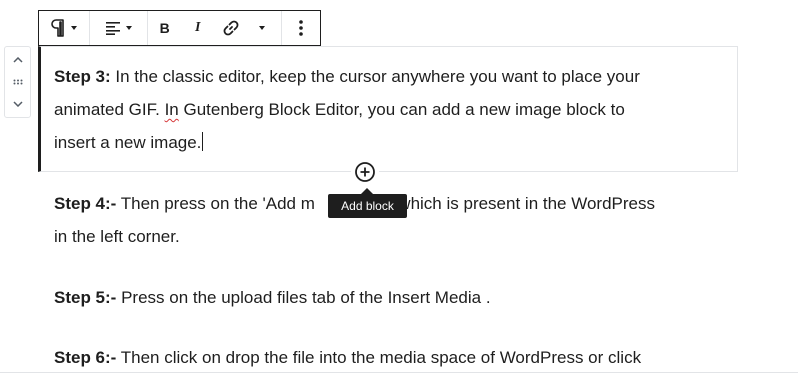 This screenshot has height=379, width=798. I want to click on block-mover, so click(17, 82).